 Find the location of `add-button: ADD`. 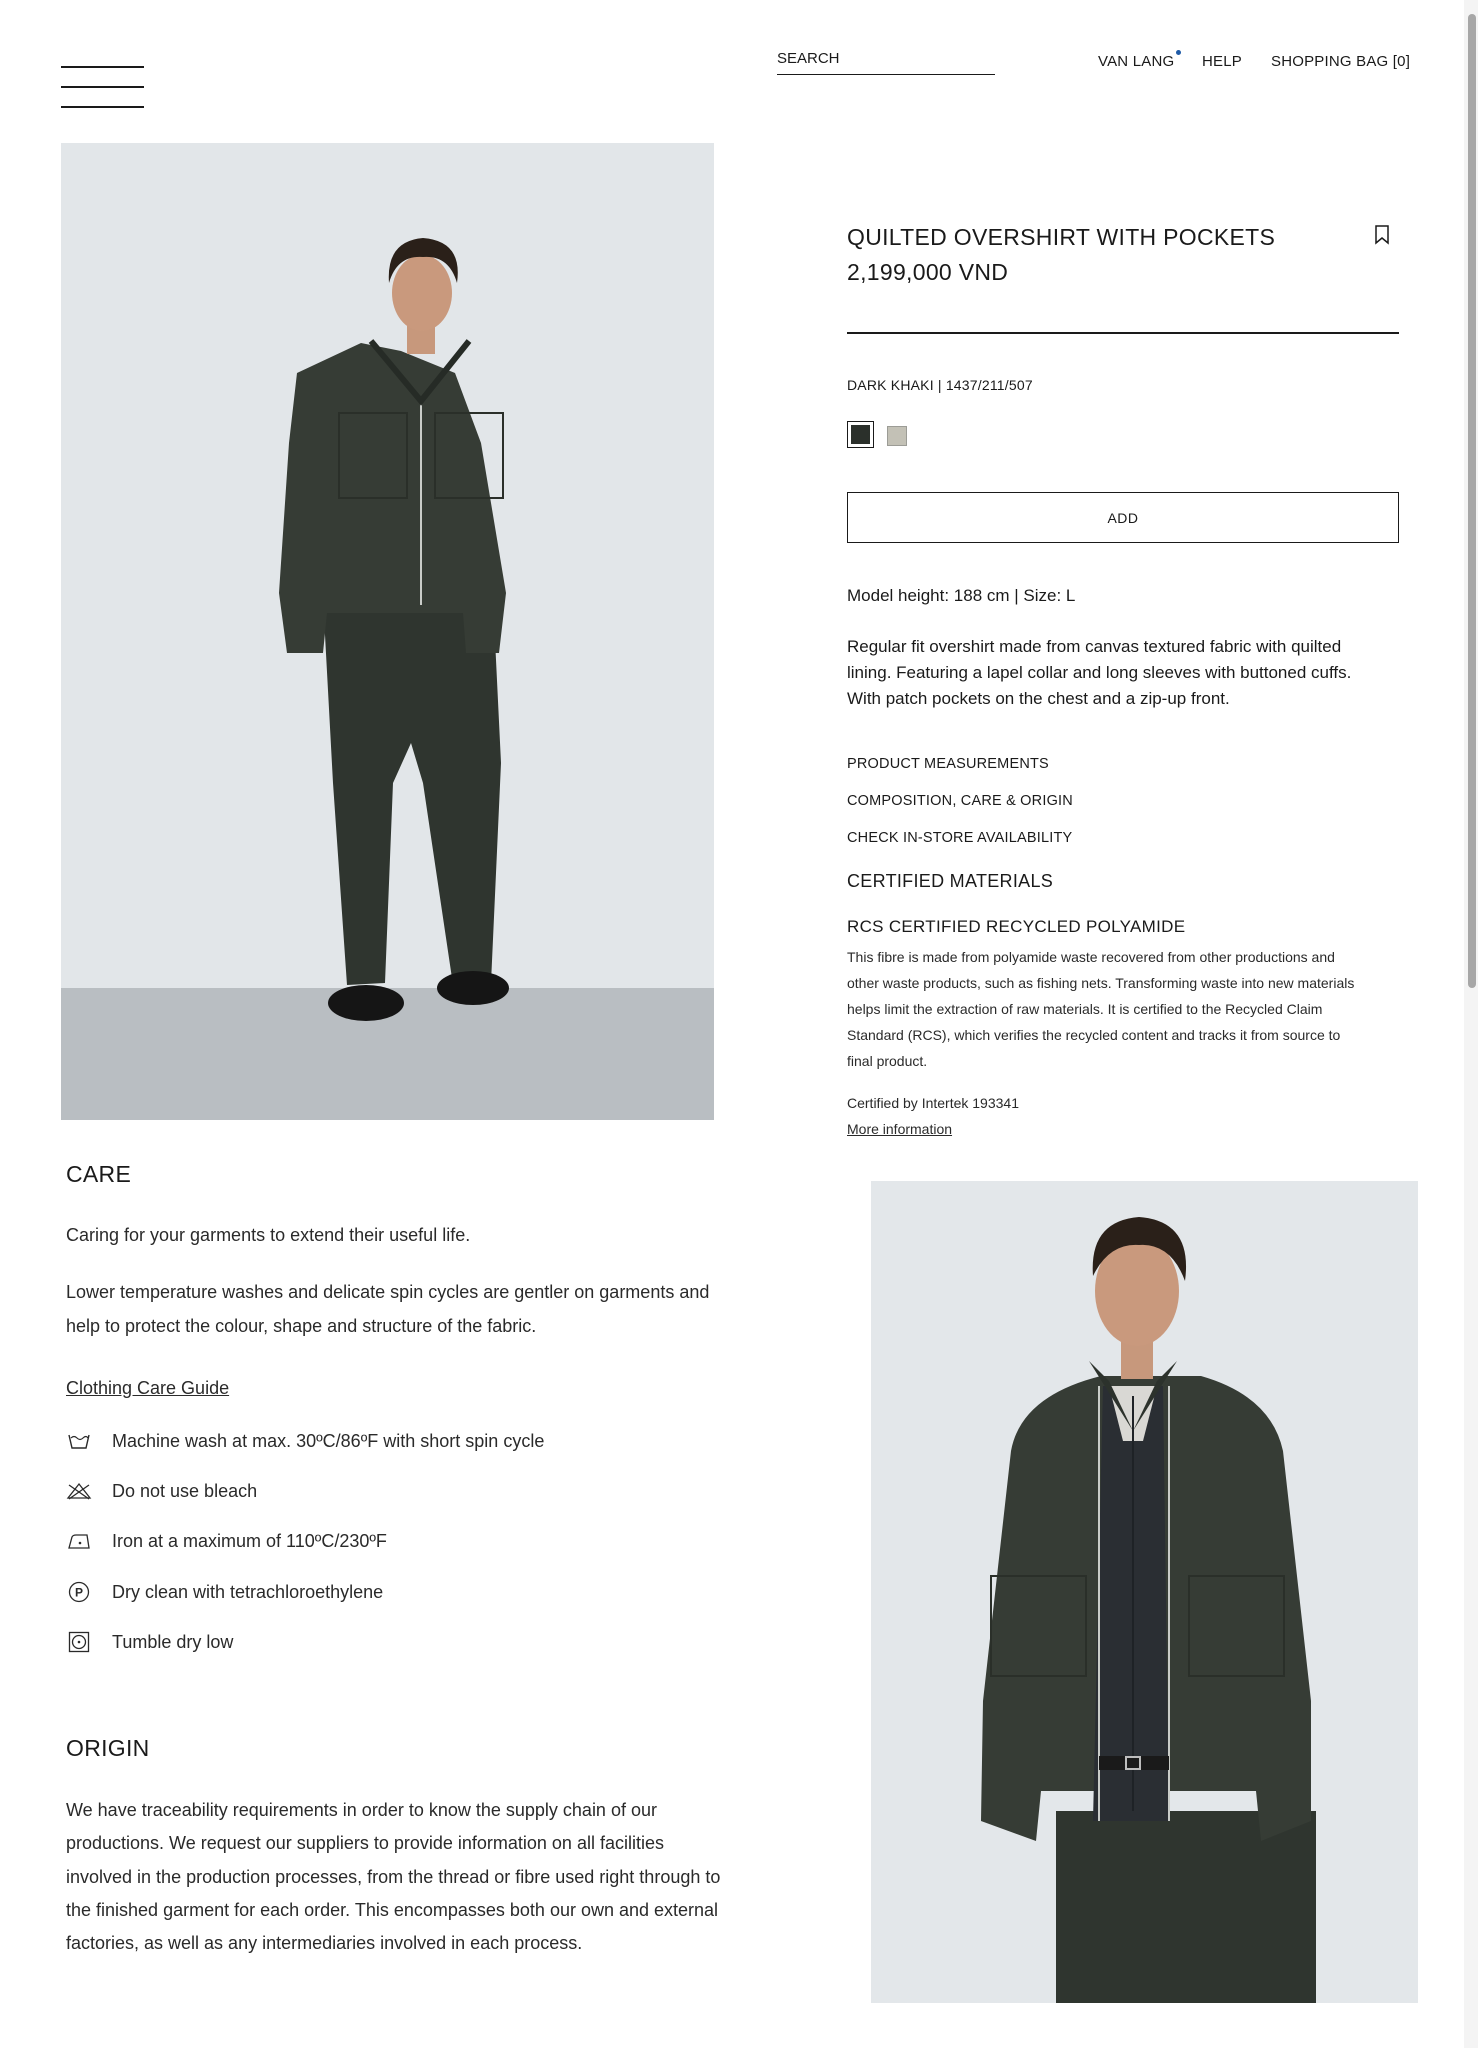

add-button: ADD is located at coordinates (1123, 517).